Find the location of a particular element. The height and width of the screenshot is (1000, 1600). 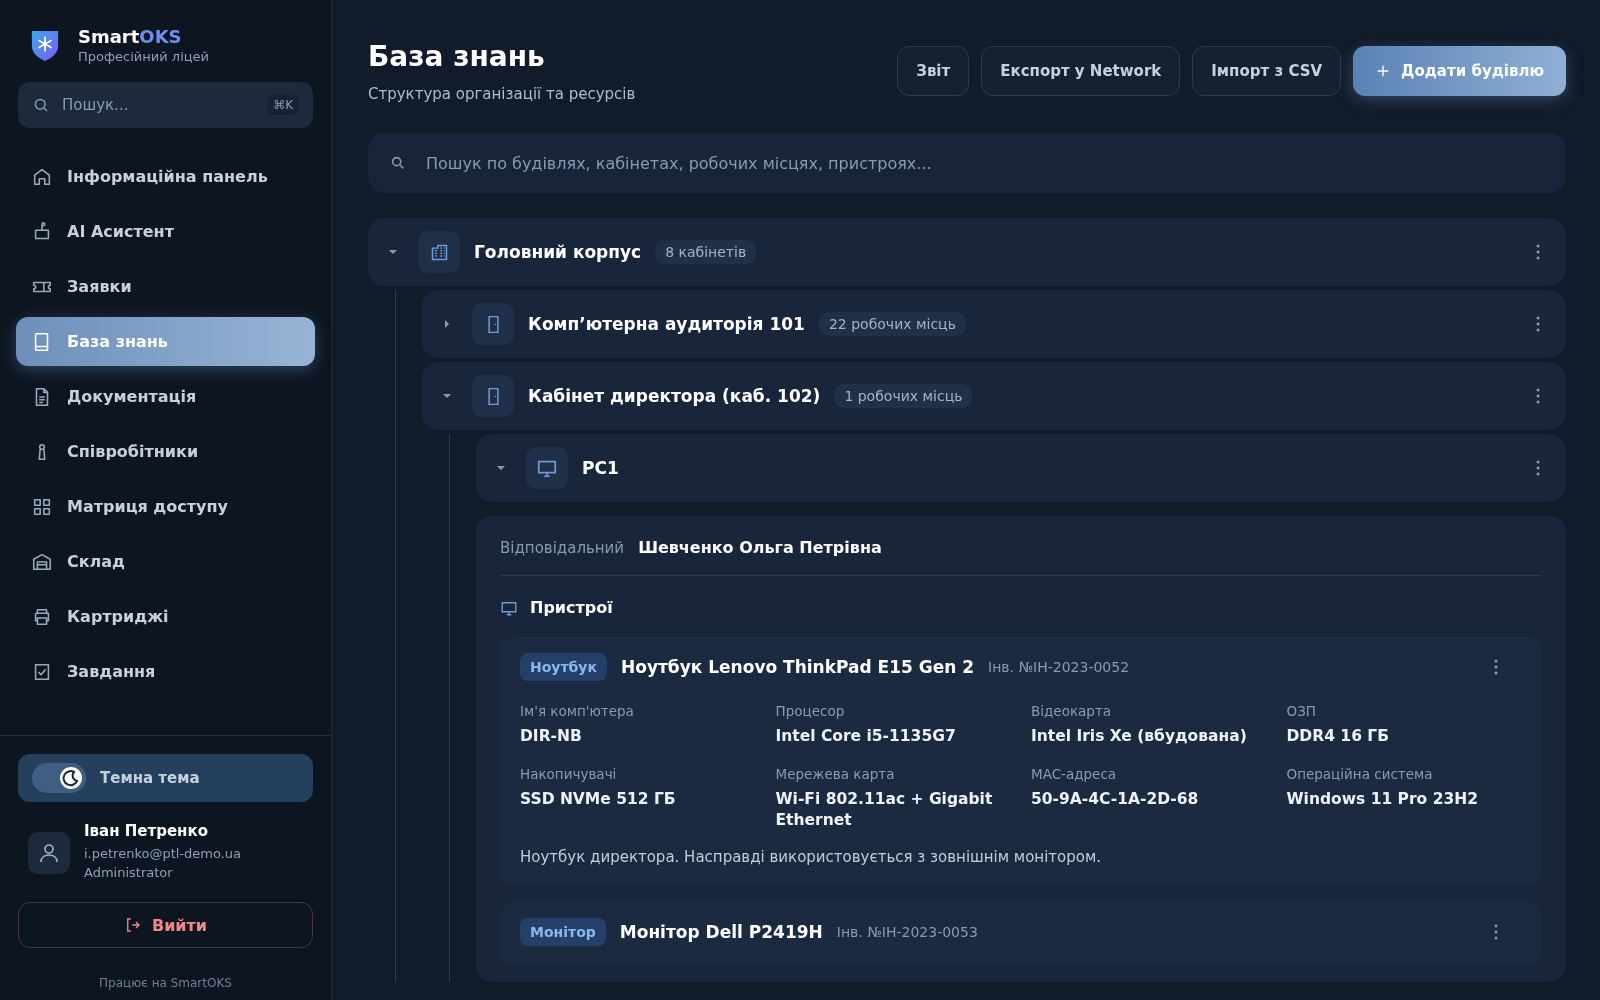

node-title: Головний корпус is located at coordinates (558, 252).